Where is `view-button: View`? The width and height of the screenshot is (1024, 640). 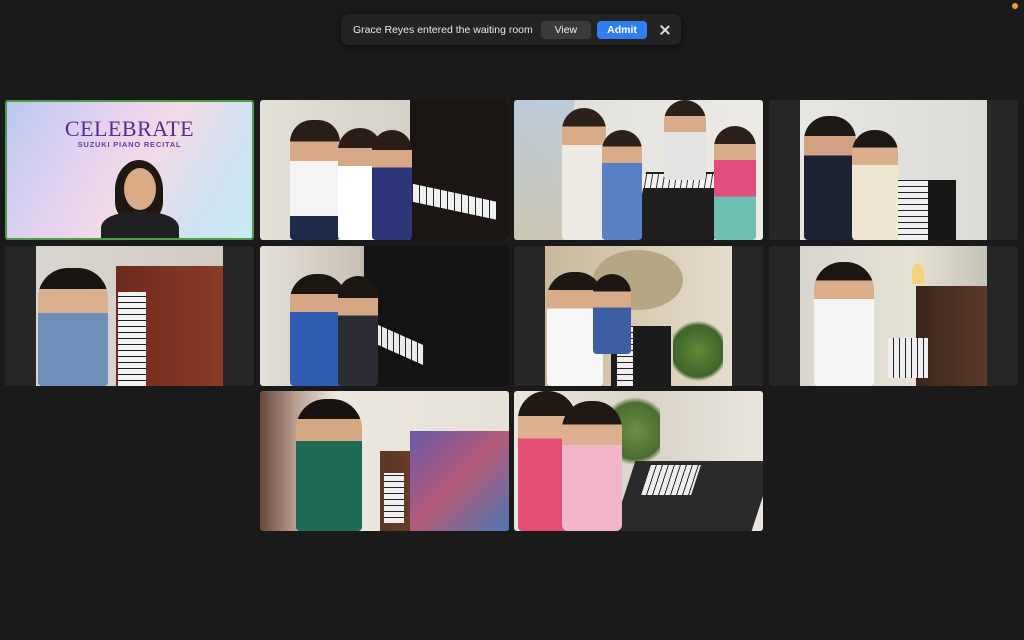 view-button: View is located at coordinates (565, 29).